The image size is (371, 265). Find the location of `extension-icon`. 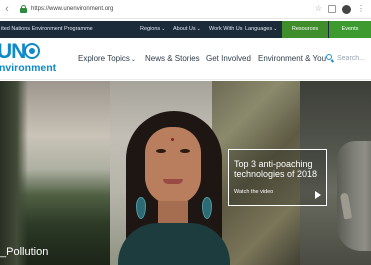

extension-icon is located at coordinates (332, 9).